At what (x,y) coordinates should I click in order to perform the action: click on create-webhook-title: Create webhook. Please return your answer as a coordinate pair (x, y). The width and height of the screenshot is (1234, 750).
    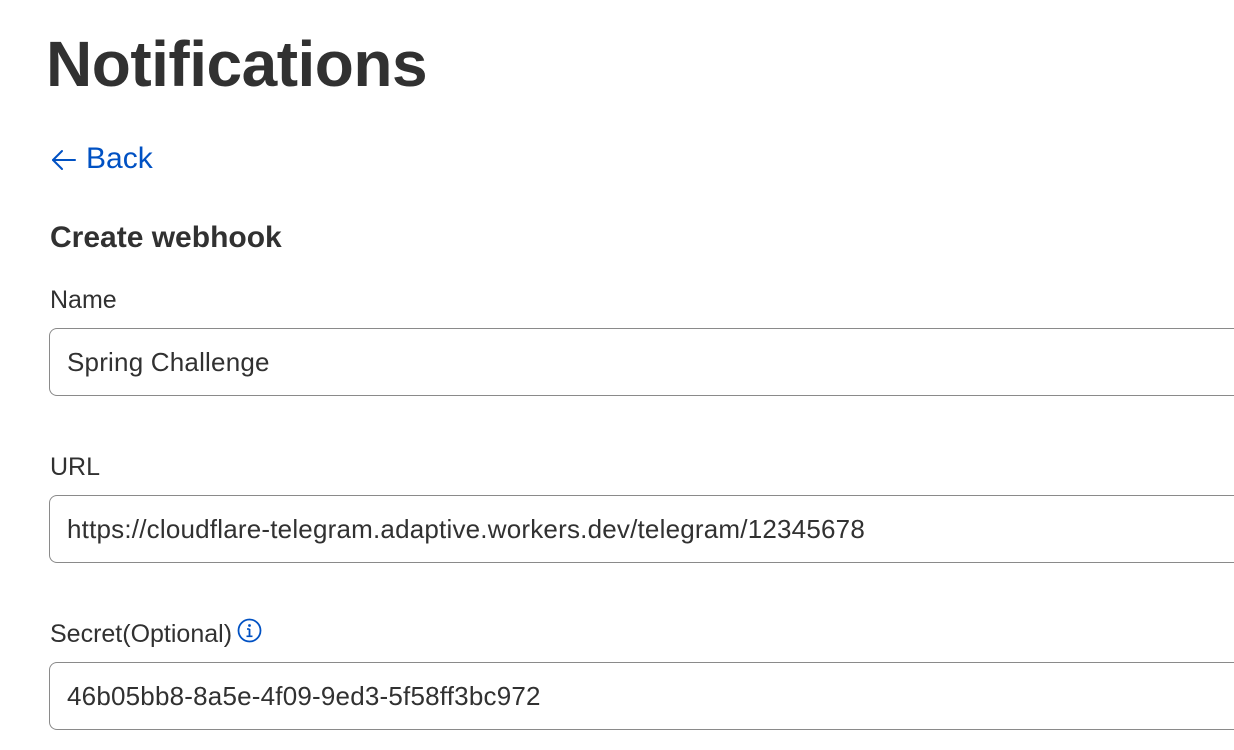
    Looking at the image, I should click on (166, 237).